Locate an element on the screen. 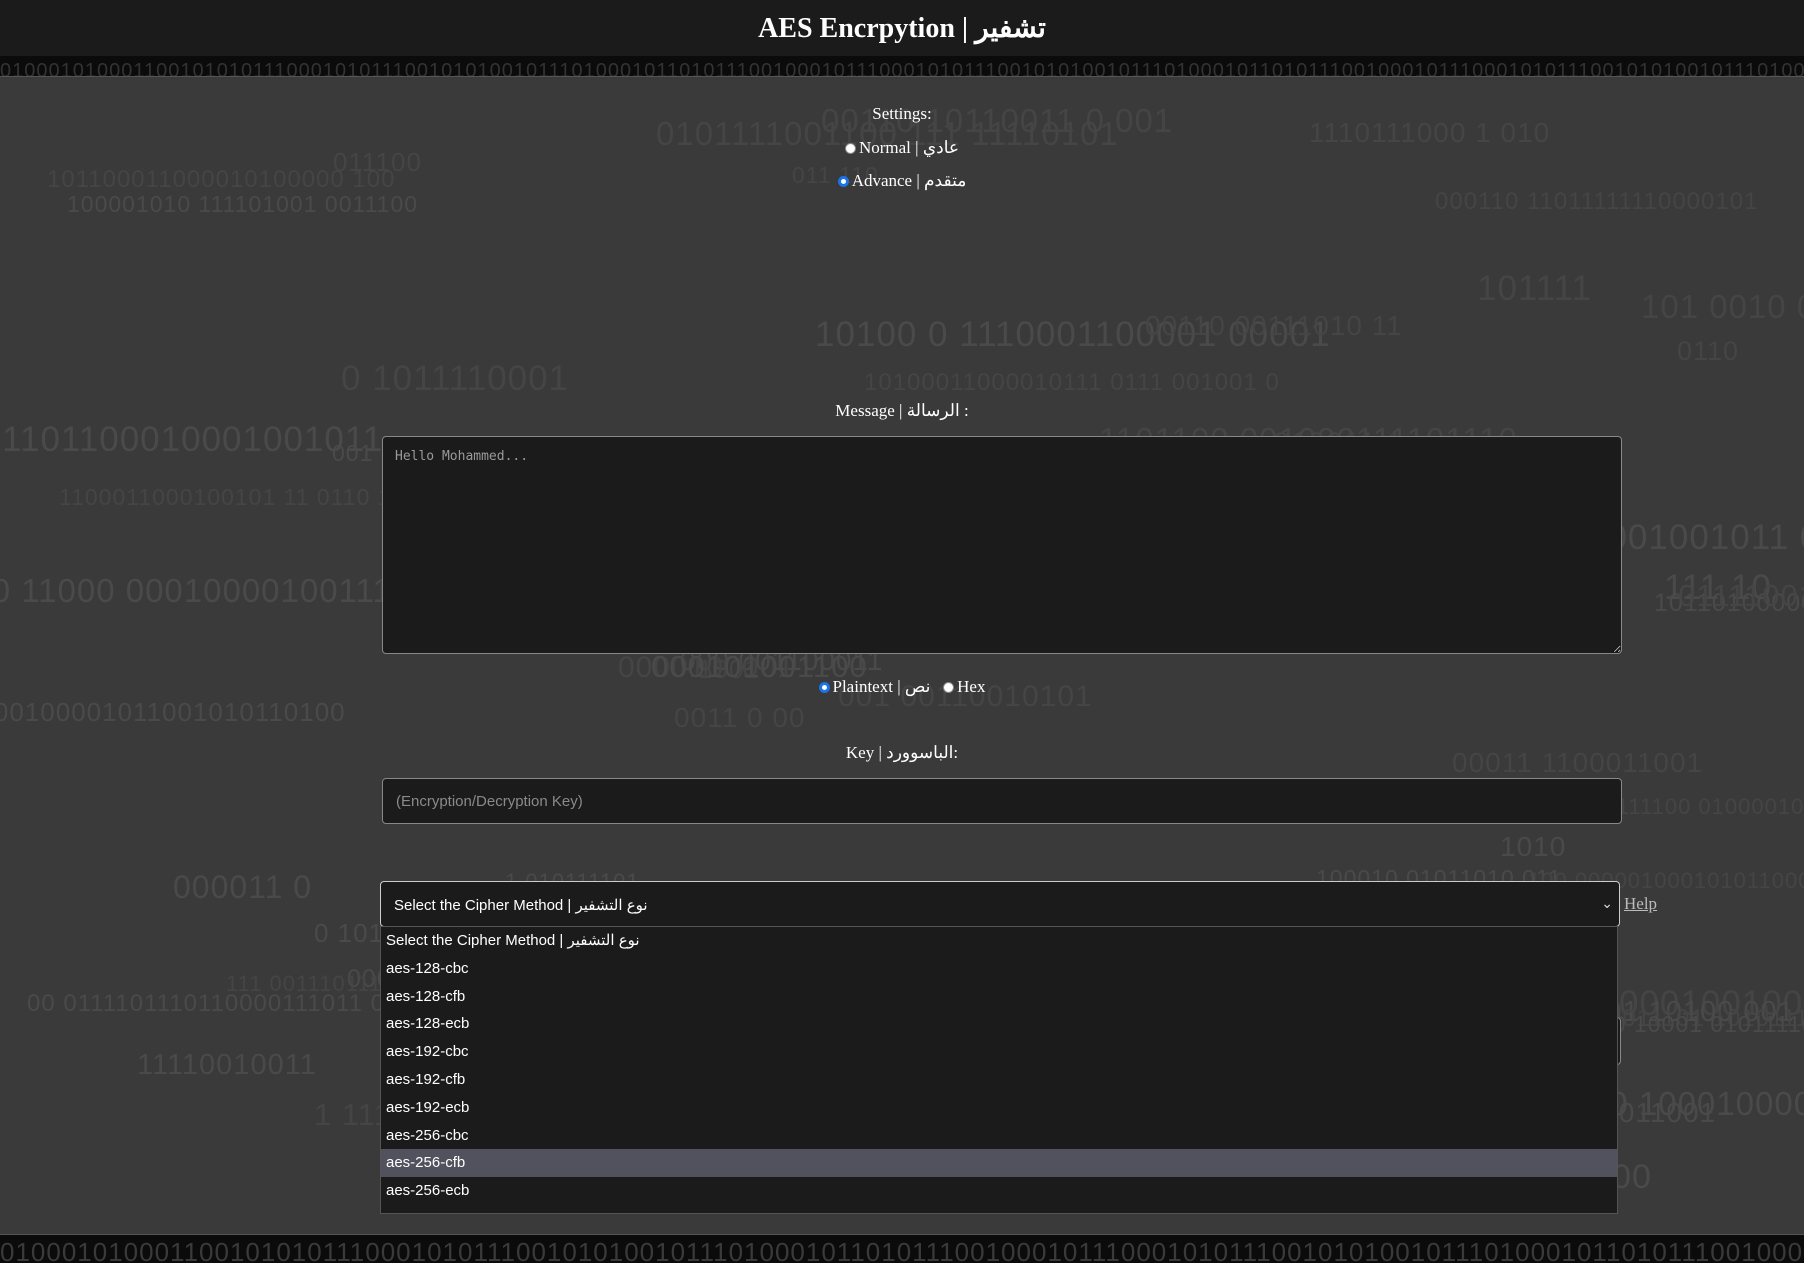 This screenshot has width=1804, height=1263. radio-hex-label: Hex is located at coordinates (971, 686).